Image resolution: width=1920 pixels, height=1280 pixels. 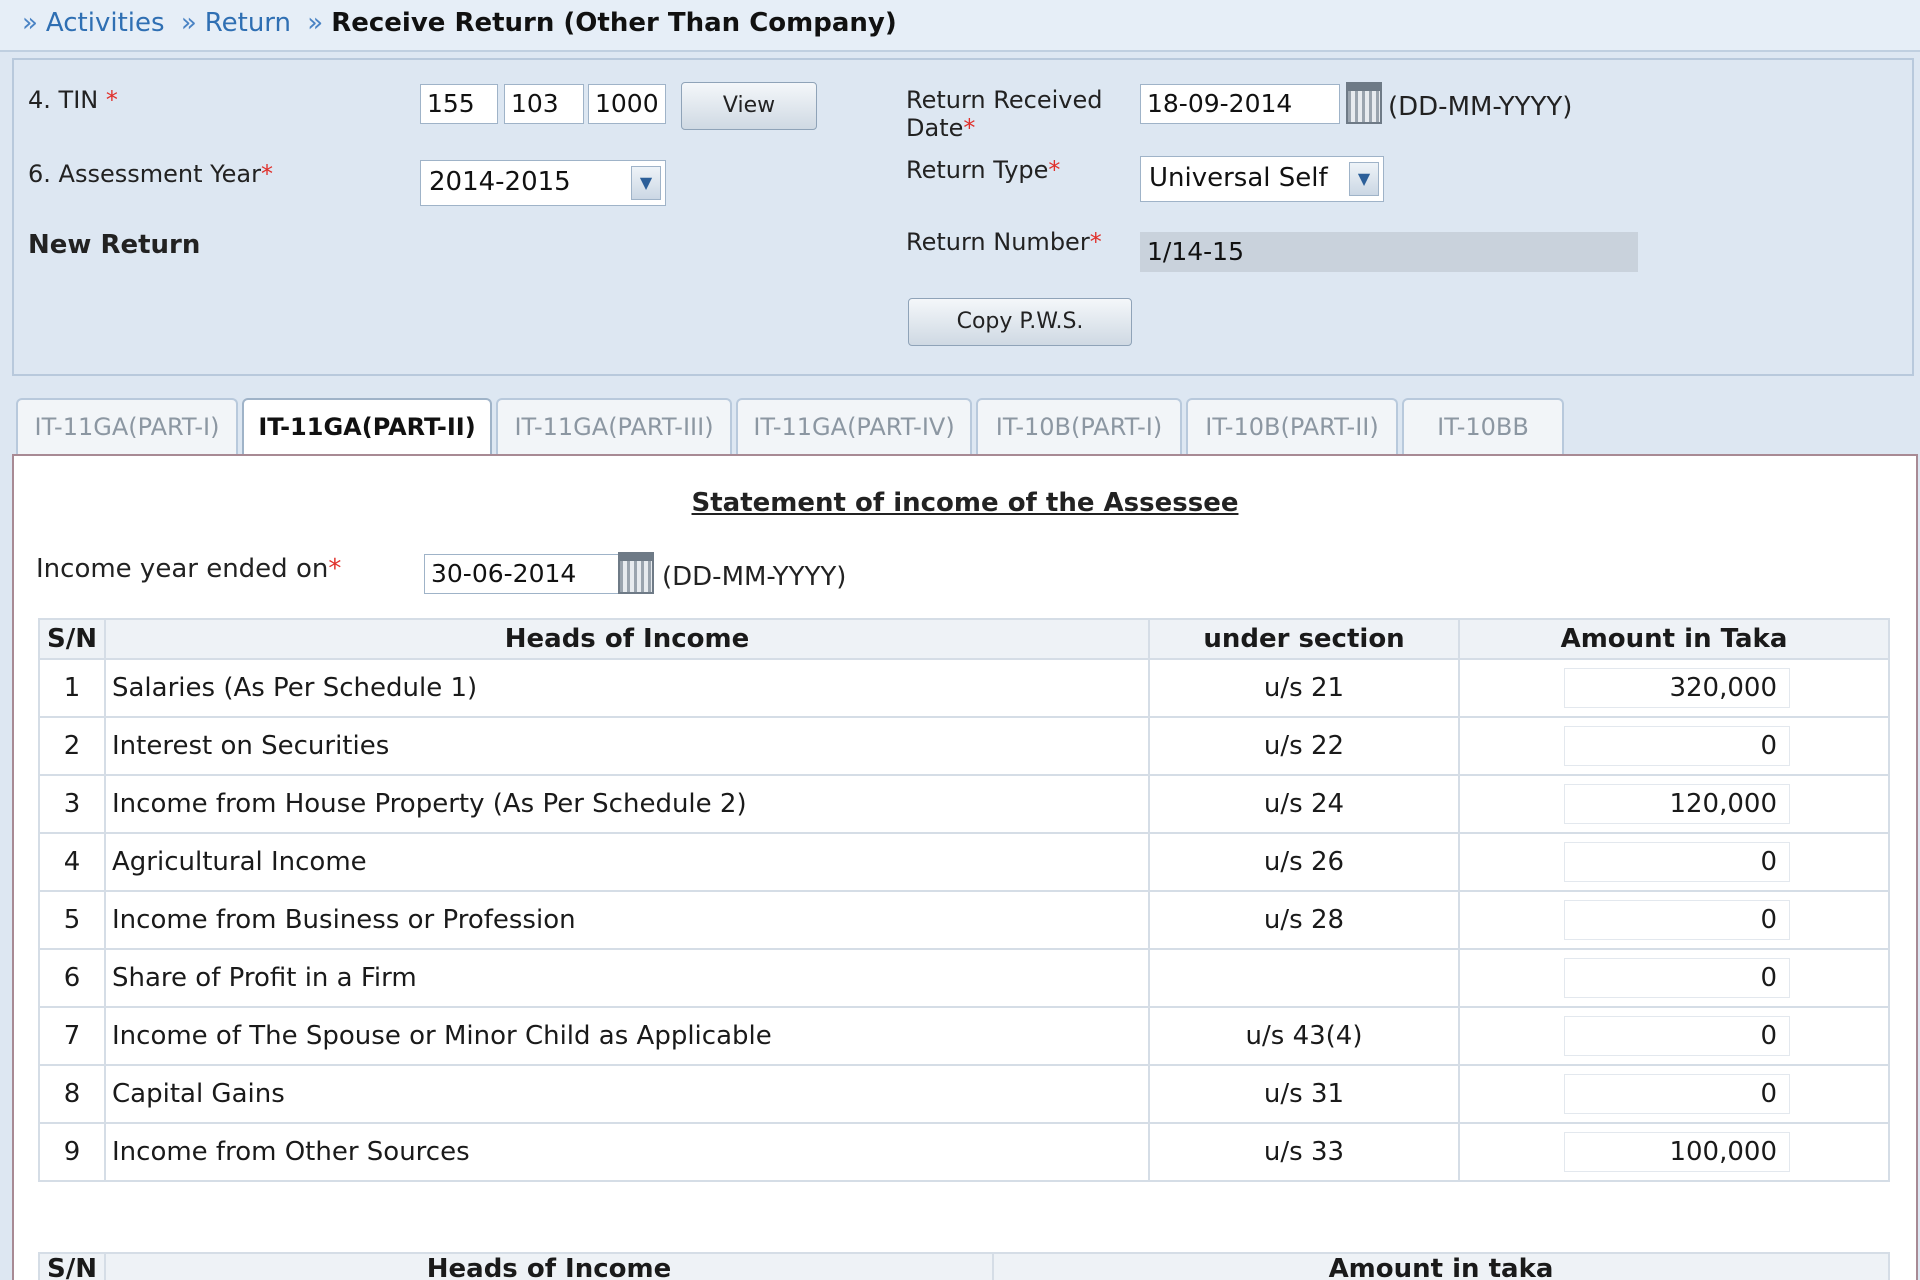 I want to click on amount-input: 100,000, so click(x=1677, y=1152).